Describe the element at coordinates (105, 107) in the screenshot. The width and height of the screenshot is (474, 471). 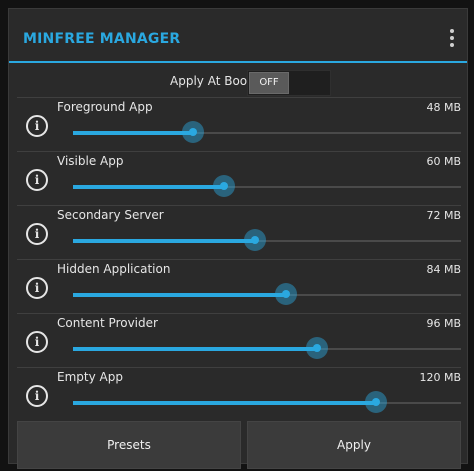
I see `slider-label: Foreground App` at that location.